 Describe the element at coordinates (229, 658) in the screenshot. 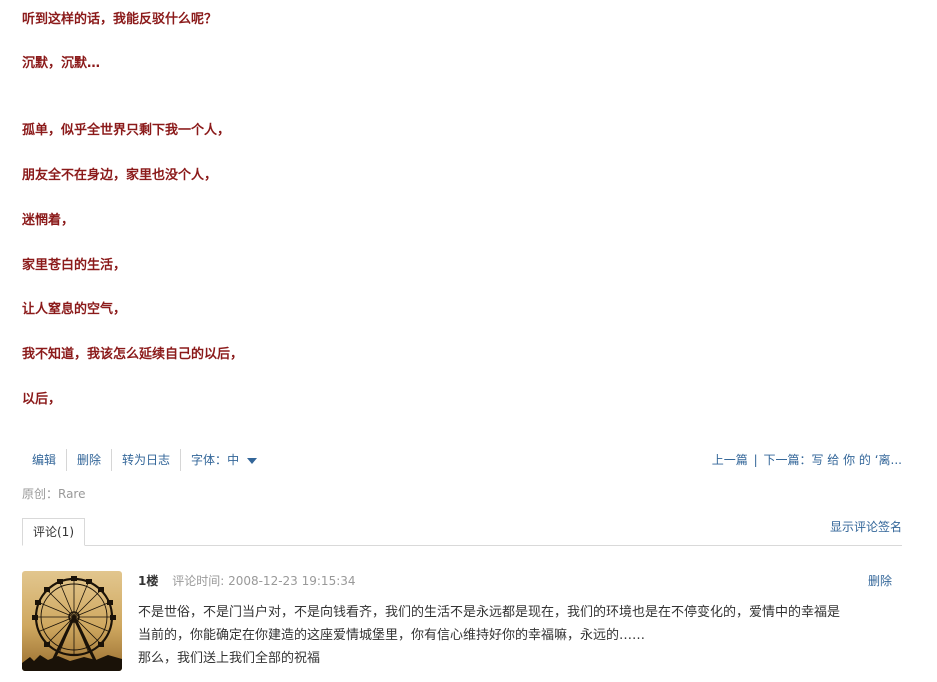

I see `comment-text-line: 那么，我们送上我们全部的祝福` at that location.